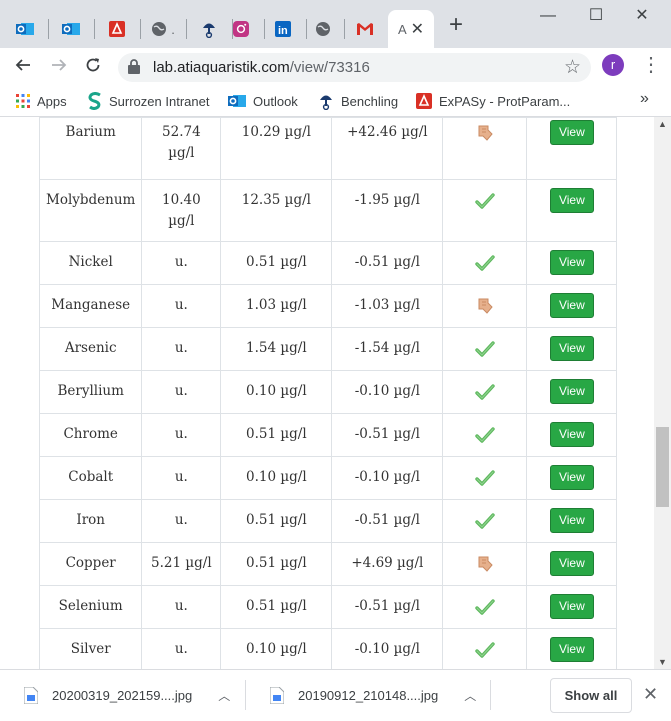 The height and width of the screenshot is (721, 671). Describe the element at coordinates (370, 101) in the screenshot. I see `bookmark-label: Benchling` at that location.